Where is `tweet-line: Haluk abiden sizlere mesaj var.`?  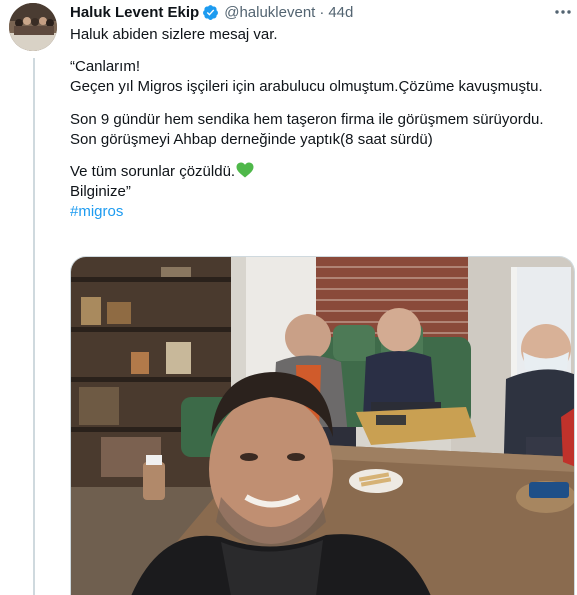 tweet-line: Haluk abiden sizlere mesaj var. is located at coordinates (174, 34).